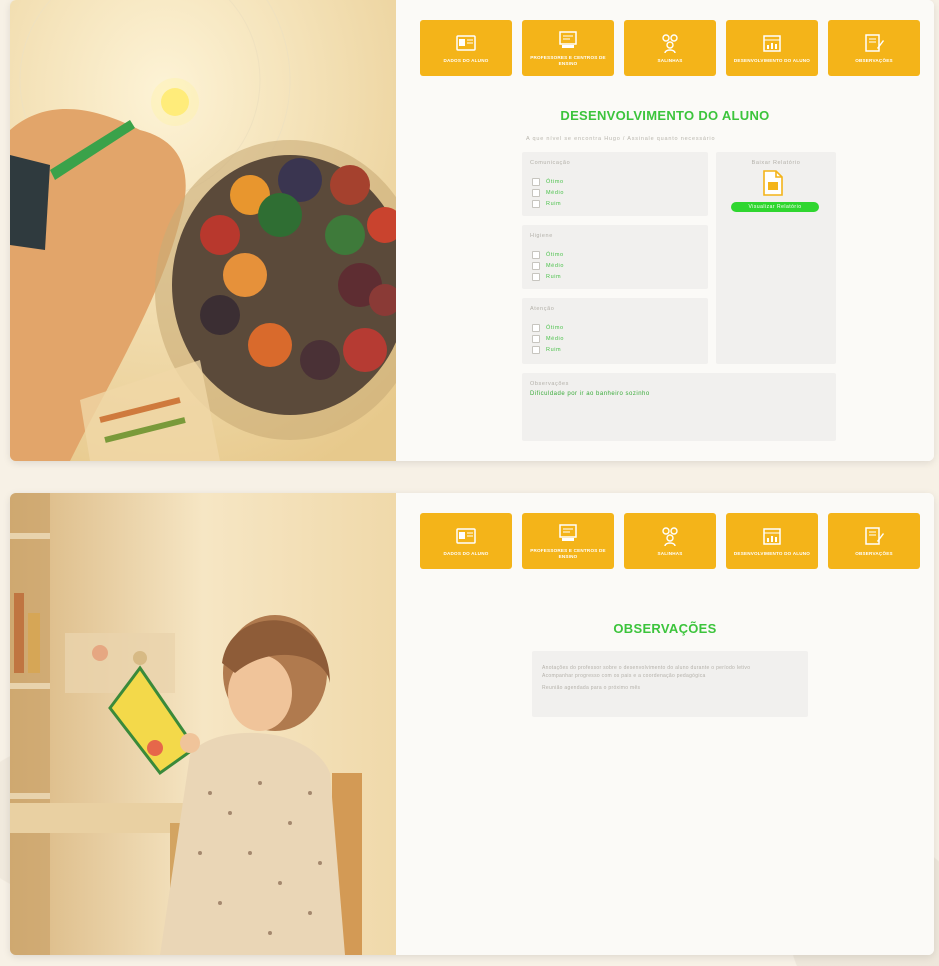 Image resolution: width=939 pixels, height=966 pixels. I want to click on page-title: DESENVOLVIMENTO DO ALUNO, so click(665, 115).